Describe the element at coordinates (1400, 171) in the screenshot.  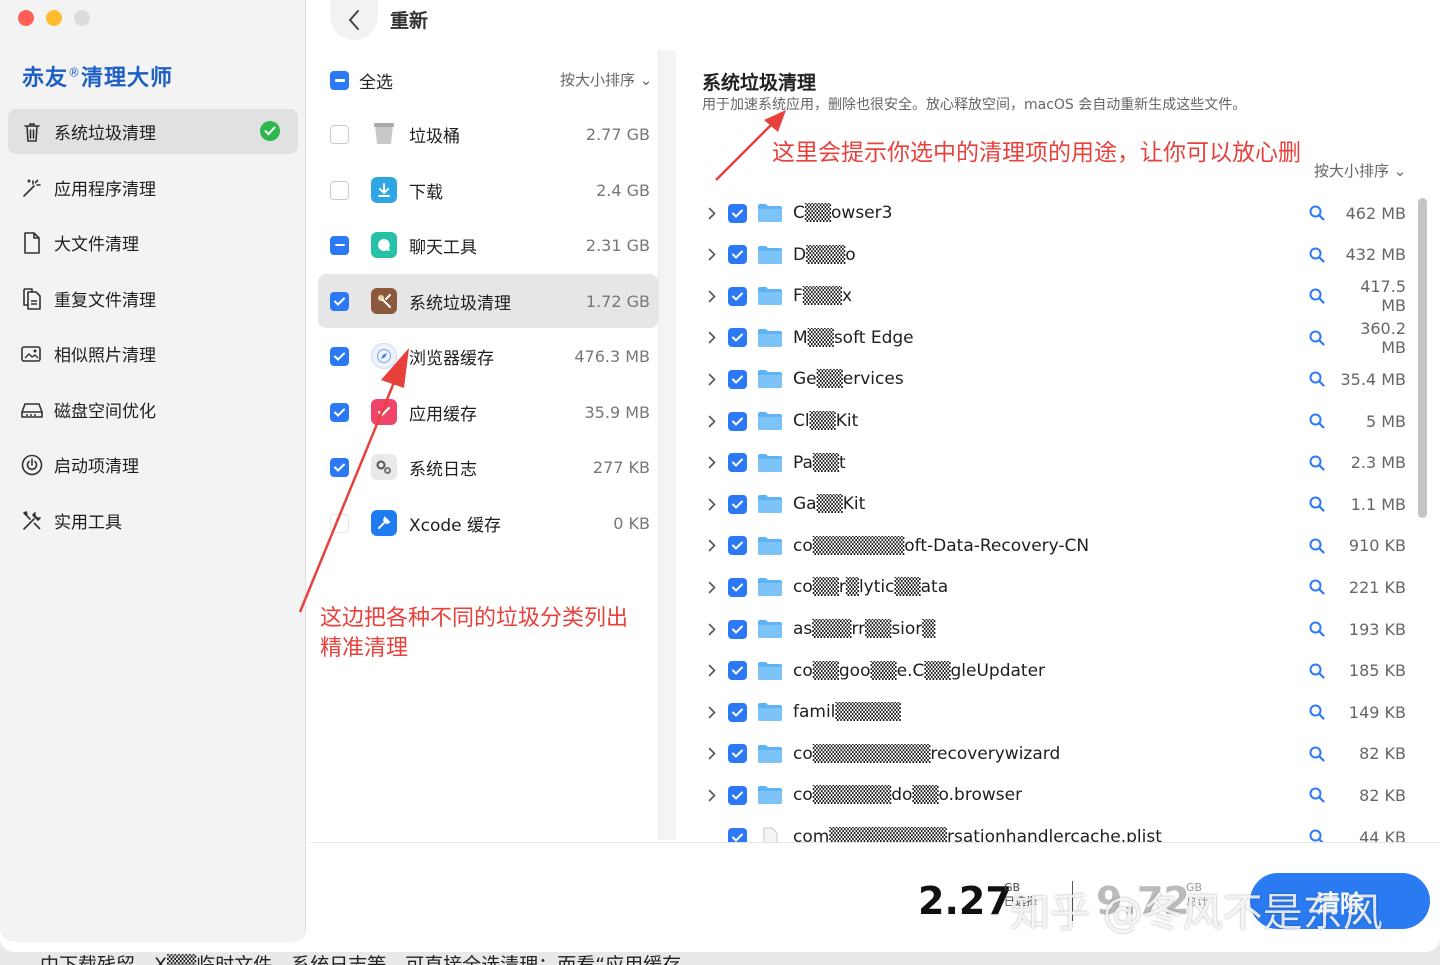
I see `chevron-down-icon: ⌄` at that location.